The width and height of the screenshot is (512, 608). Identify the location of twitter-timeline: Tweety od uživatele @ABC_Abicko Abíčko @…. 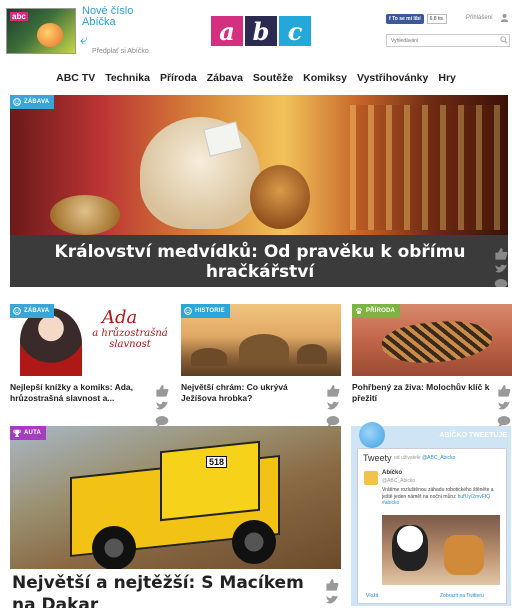
(432, 526).